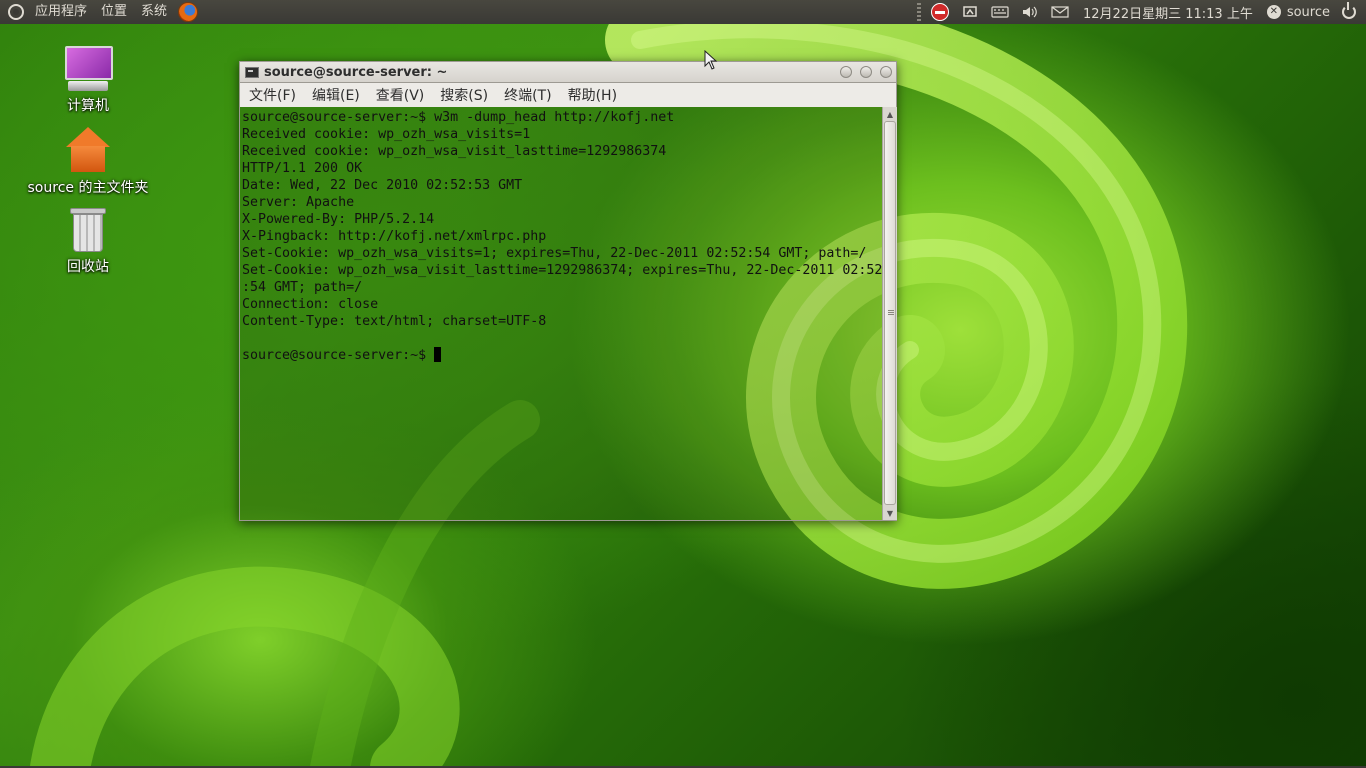  Describe the element at coordinates (400, 95) in the screenshot. I see `menu-view: 查看(V)` at that location.